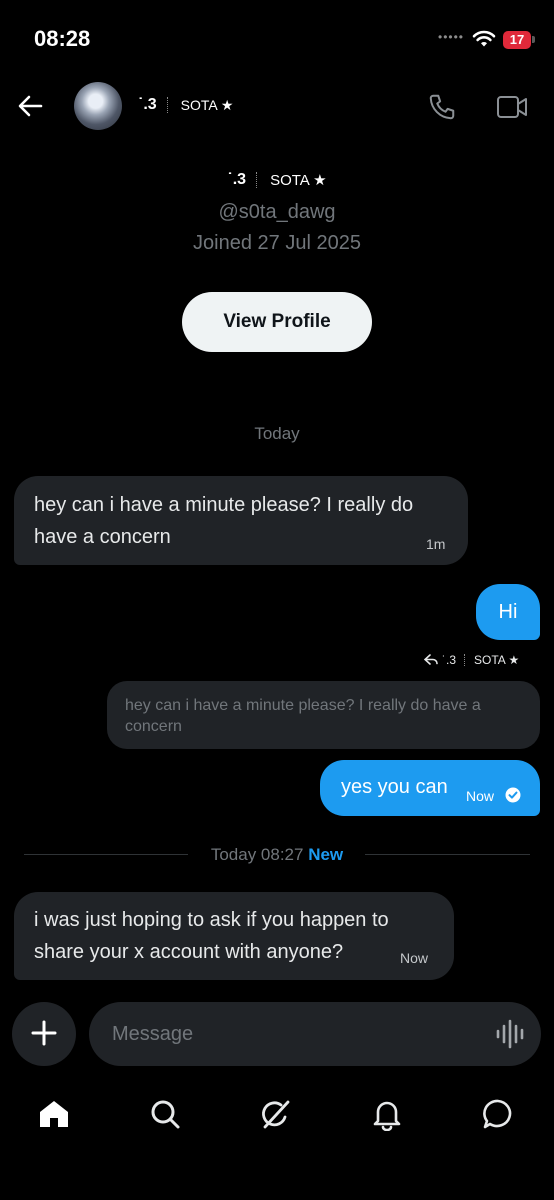  Describe the element at coordinates (147, 104) in the screenshot. I see `header-name-part1: ˙.3` at that location.